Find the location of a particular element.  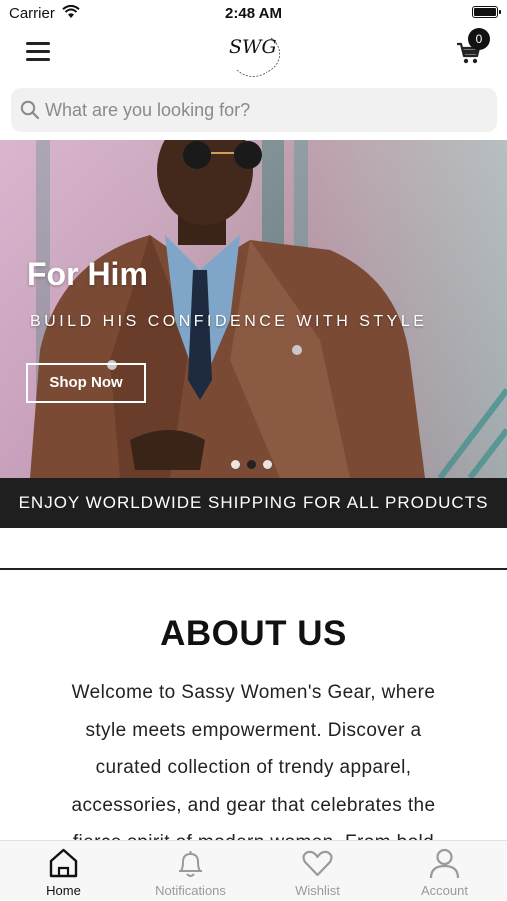

carousel-indicator is located at coordinates (255, 465).